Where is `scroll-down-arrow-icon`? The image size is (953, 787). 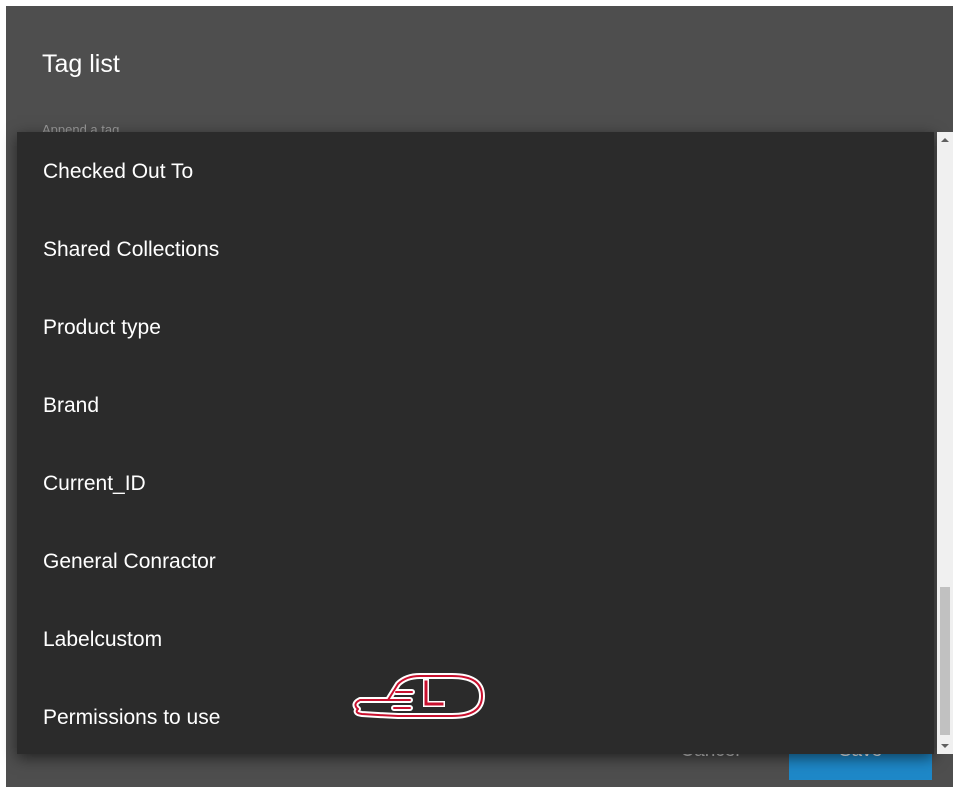 scroll-down-arrow-icon is located at coordinates (945, 746).